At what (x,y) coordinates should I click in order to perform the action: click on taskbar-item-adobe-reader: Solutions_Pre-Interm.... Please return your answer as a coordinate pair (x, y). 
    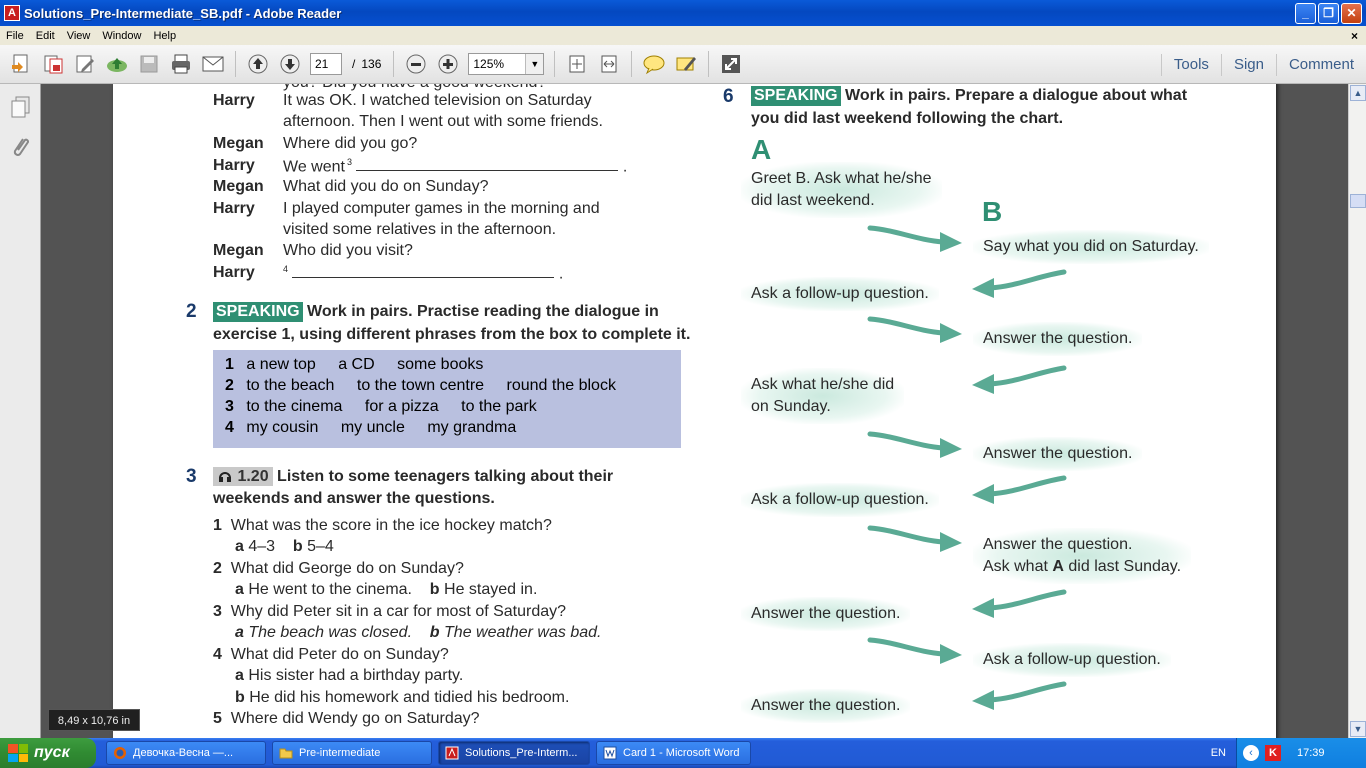
    Looking at the image, I should click on (514, 753).